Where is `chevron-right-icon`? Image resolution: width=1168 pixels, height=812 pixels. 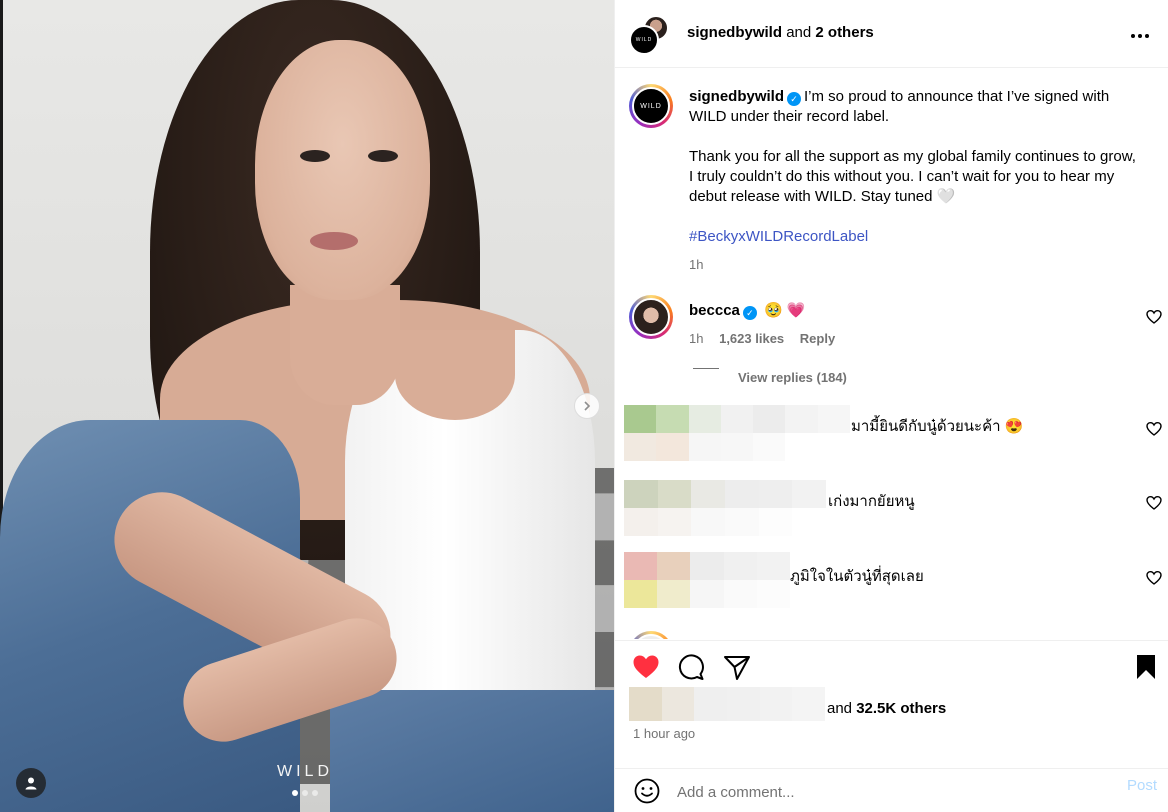
chevron-right-icon is located at coordinates (587, 406).